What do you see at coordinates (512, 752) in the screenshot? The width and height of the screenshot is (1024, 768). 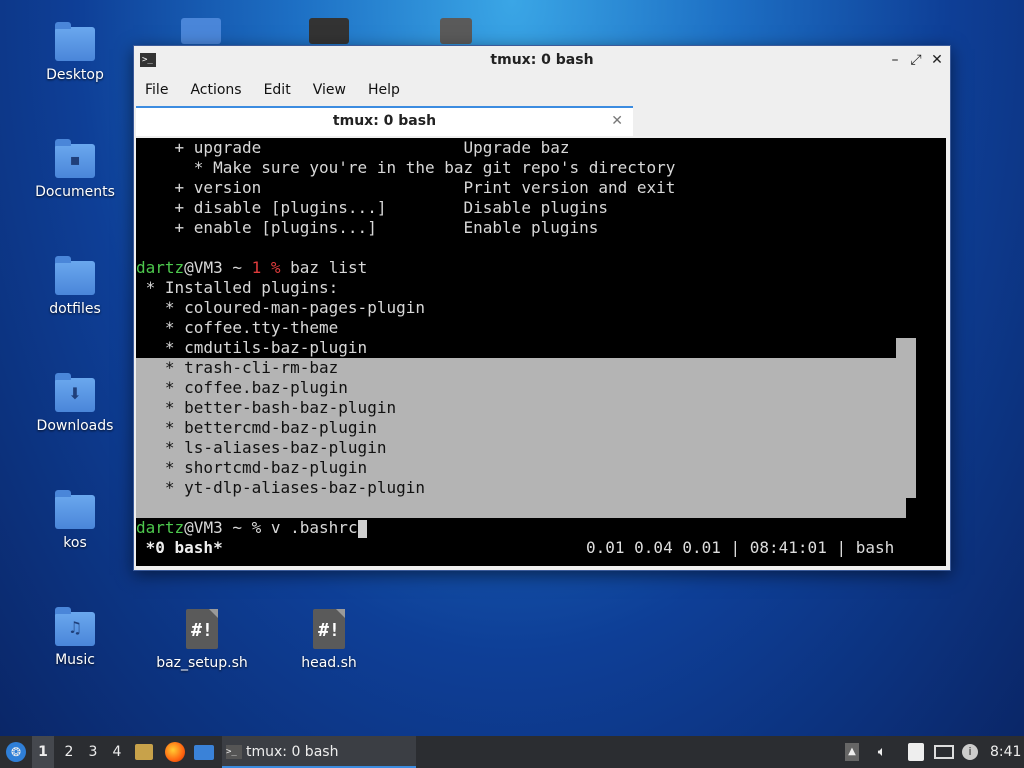 I see `taskbar: ❂ 1 2 3 4 >_ tmux: 0 bash ▲ 🔈︎ i 8:41` at bounding box center [512, 752].